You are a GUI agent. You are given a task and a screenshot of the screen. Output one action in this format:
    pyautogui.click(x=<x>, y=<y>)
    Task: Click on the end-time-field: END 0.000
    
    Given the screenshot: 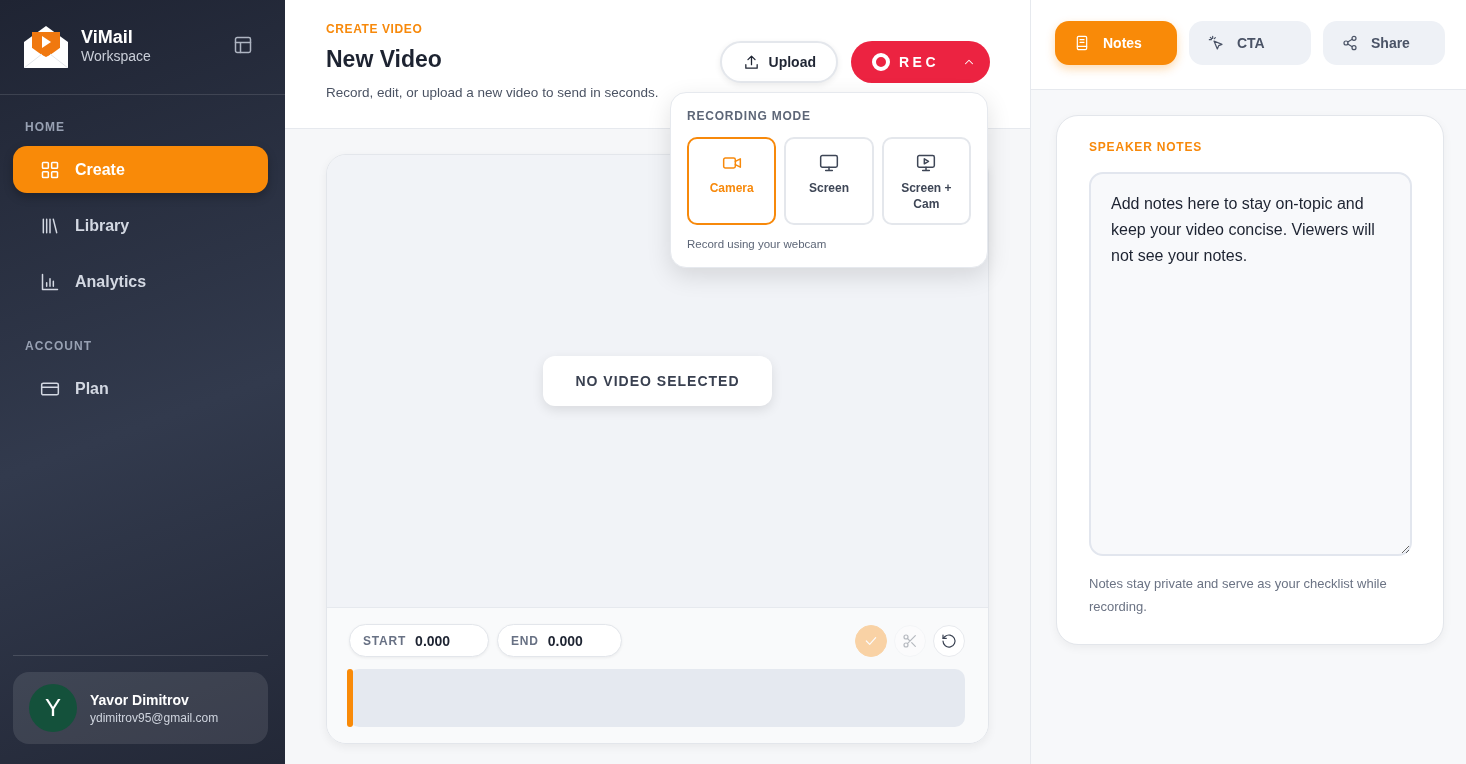 What is the action you would take?
    pyautogui.click(x=559, y=640)
    